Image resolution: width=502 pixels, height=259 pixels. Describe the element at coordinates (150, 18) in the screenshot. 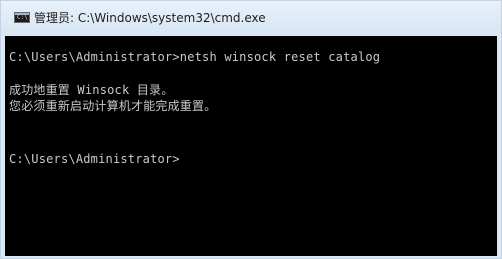

I see `window-title: 管理员: C:\Windows\system32\cmd.exe` at that location.